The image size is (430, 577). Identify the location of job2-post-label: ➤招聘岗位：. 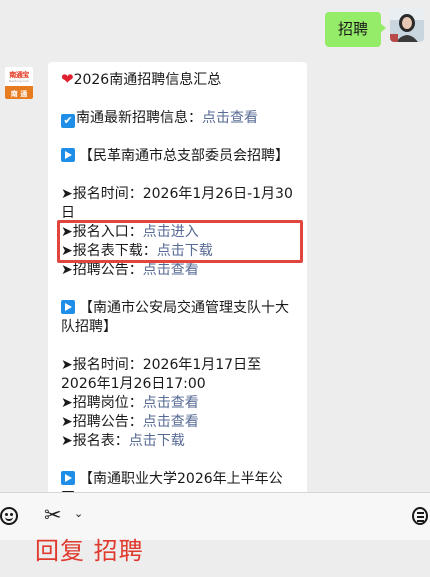
(102, 403).